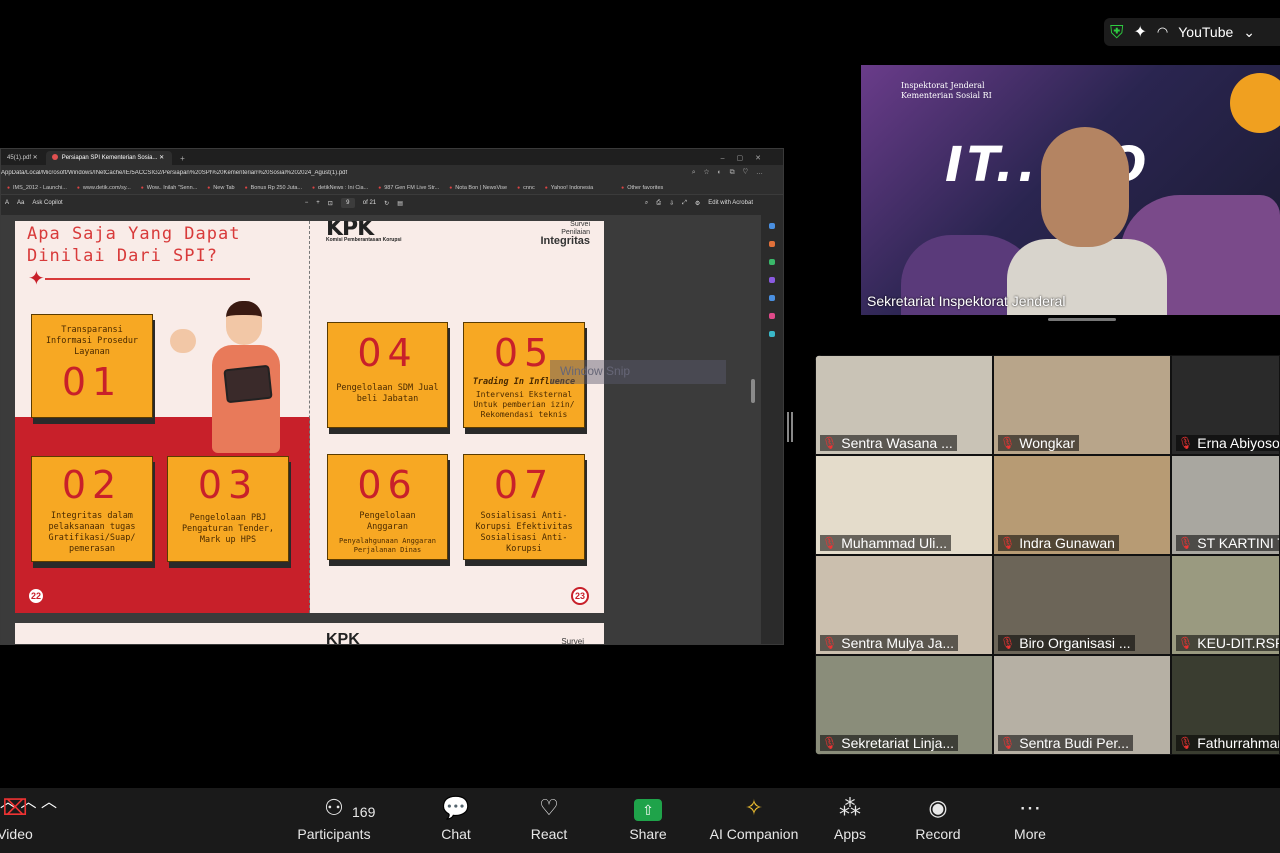 This screenshot has height=853, width=1280. What do you see at coordinates (658, 203) in the screenshot?
I see `print-icon: ⎙` at bounding box center [658, 203].